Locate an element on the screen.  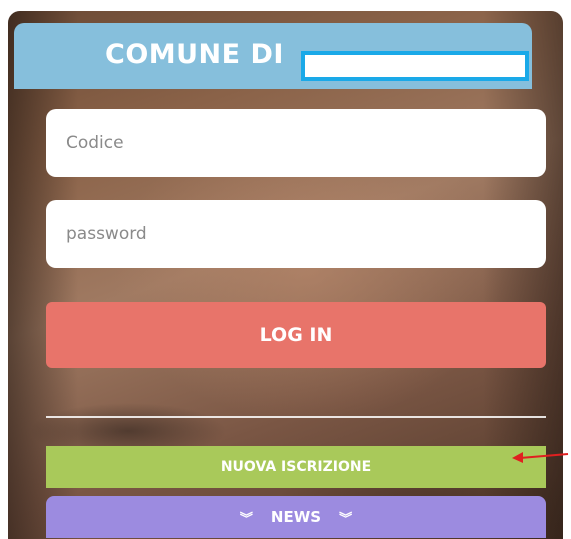
news-button: ︾ NEWS ︾ is located at coordinates (296, 517).